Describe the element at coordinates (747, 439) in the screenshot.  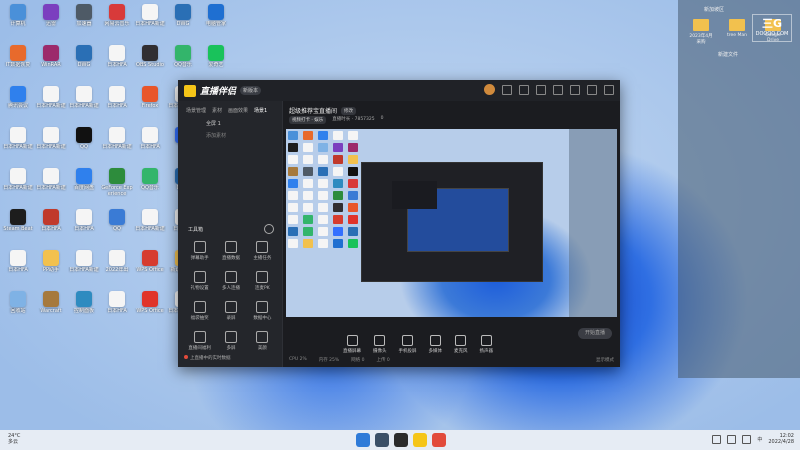
I see `volume-icon` at that location.